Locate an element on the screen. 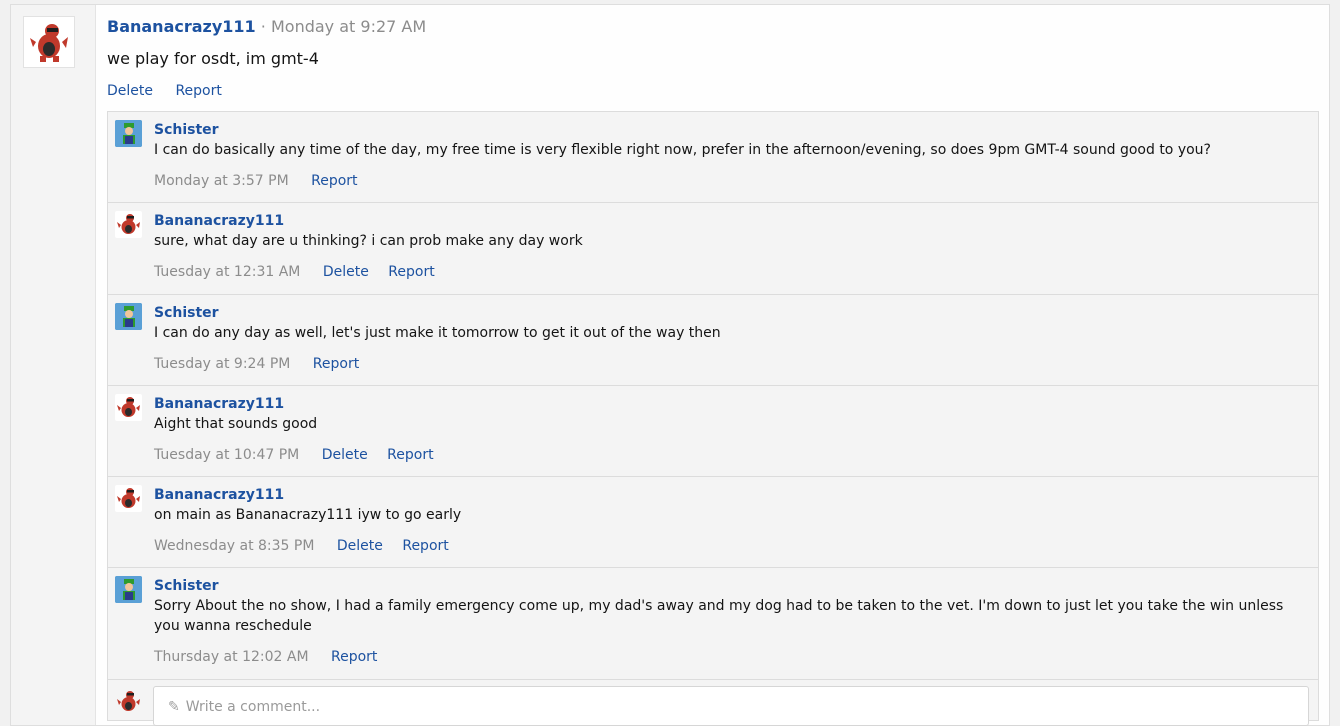 This screenshot has height=726, width=1340. comment-timestamp: Tuesday at 12:31 AM is located at coordinates (227, 272).